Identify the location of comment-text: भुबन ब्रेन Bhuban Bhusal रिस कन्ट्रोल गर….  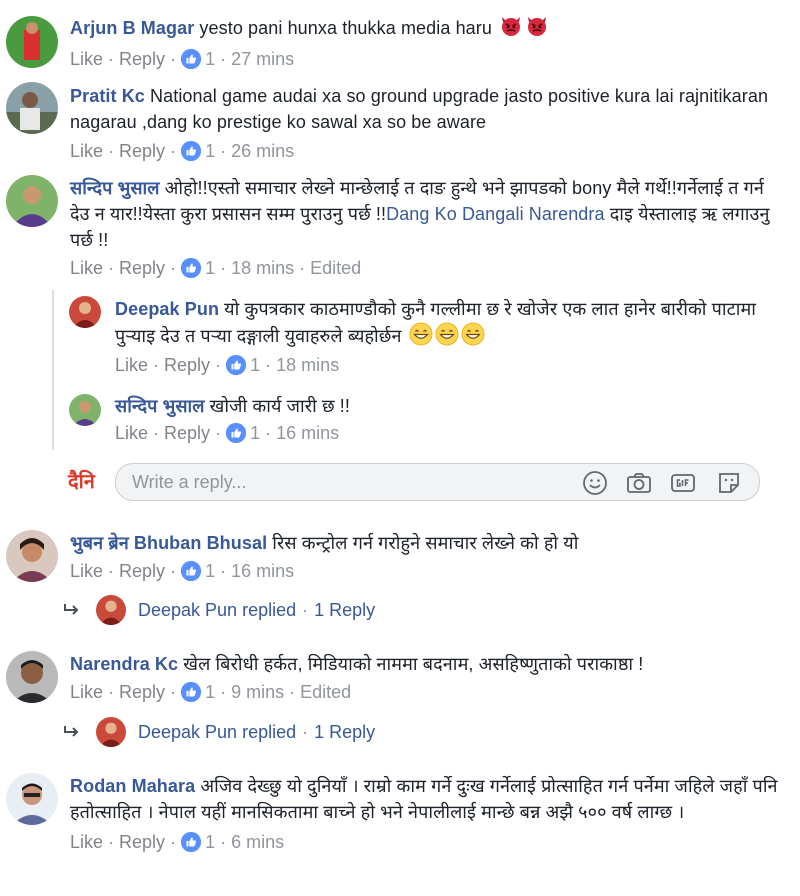
(428, 543).